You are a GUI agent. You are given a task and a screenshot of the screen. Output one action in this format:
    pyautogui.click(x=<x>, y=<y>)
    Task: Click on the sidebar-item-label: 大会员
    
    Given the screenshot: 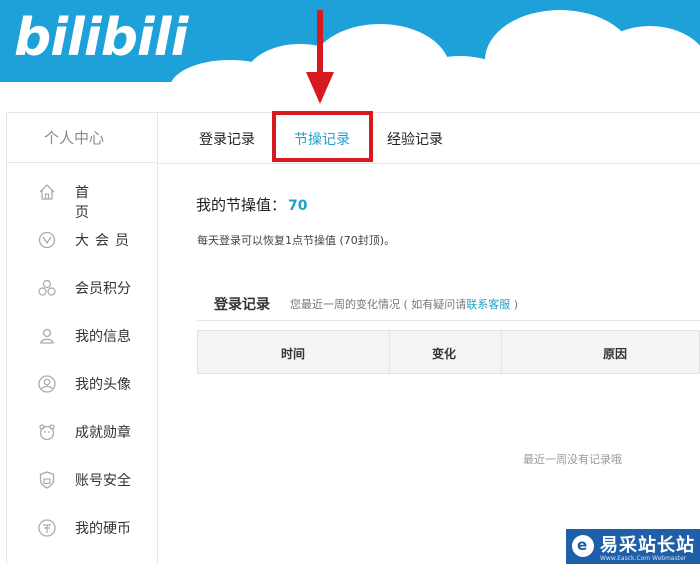 What is the action you would take?
    pyautogui.click(x=105, y=241)
    